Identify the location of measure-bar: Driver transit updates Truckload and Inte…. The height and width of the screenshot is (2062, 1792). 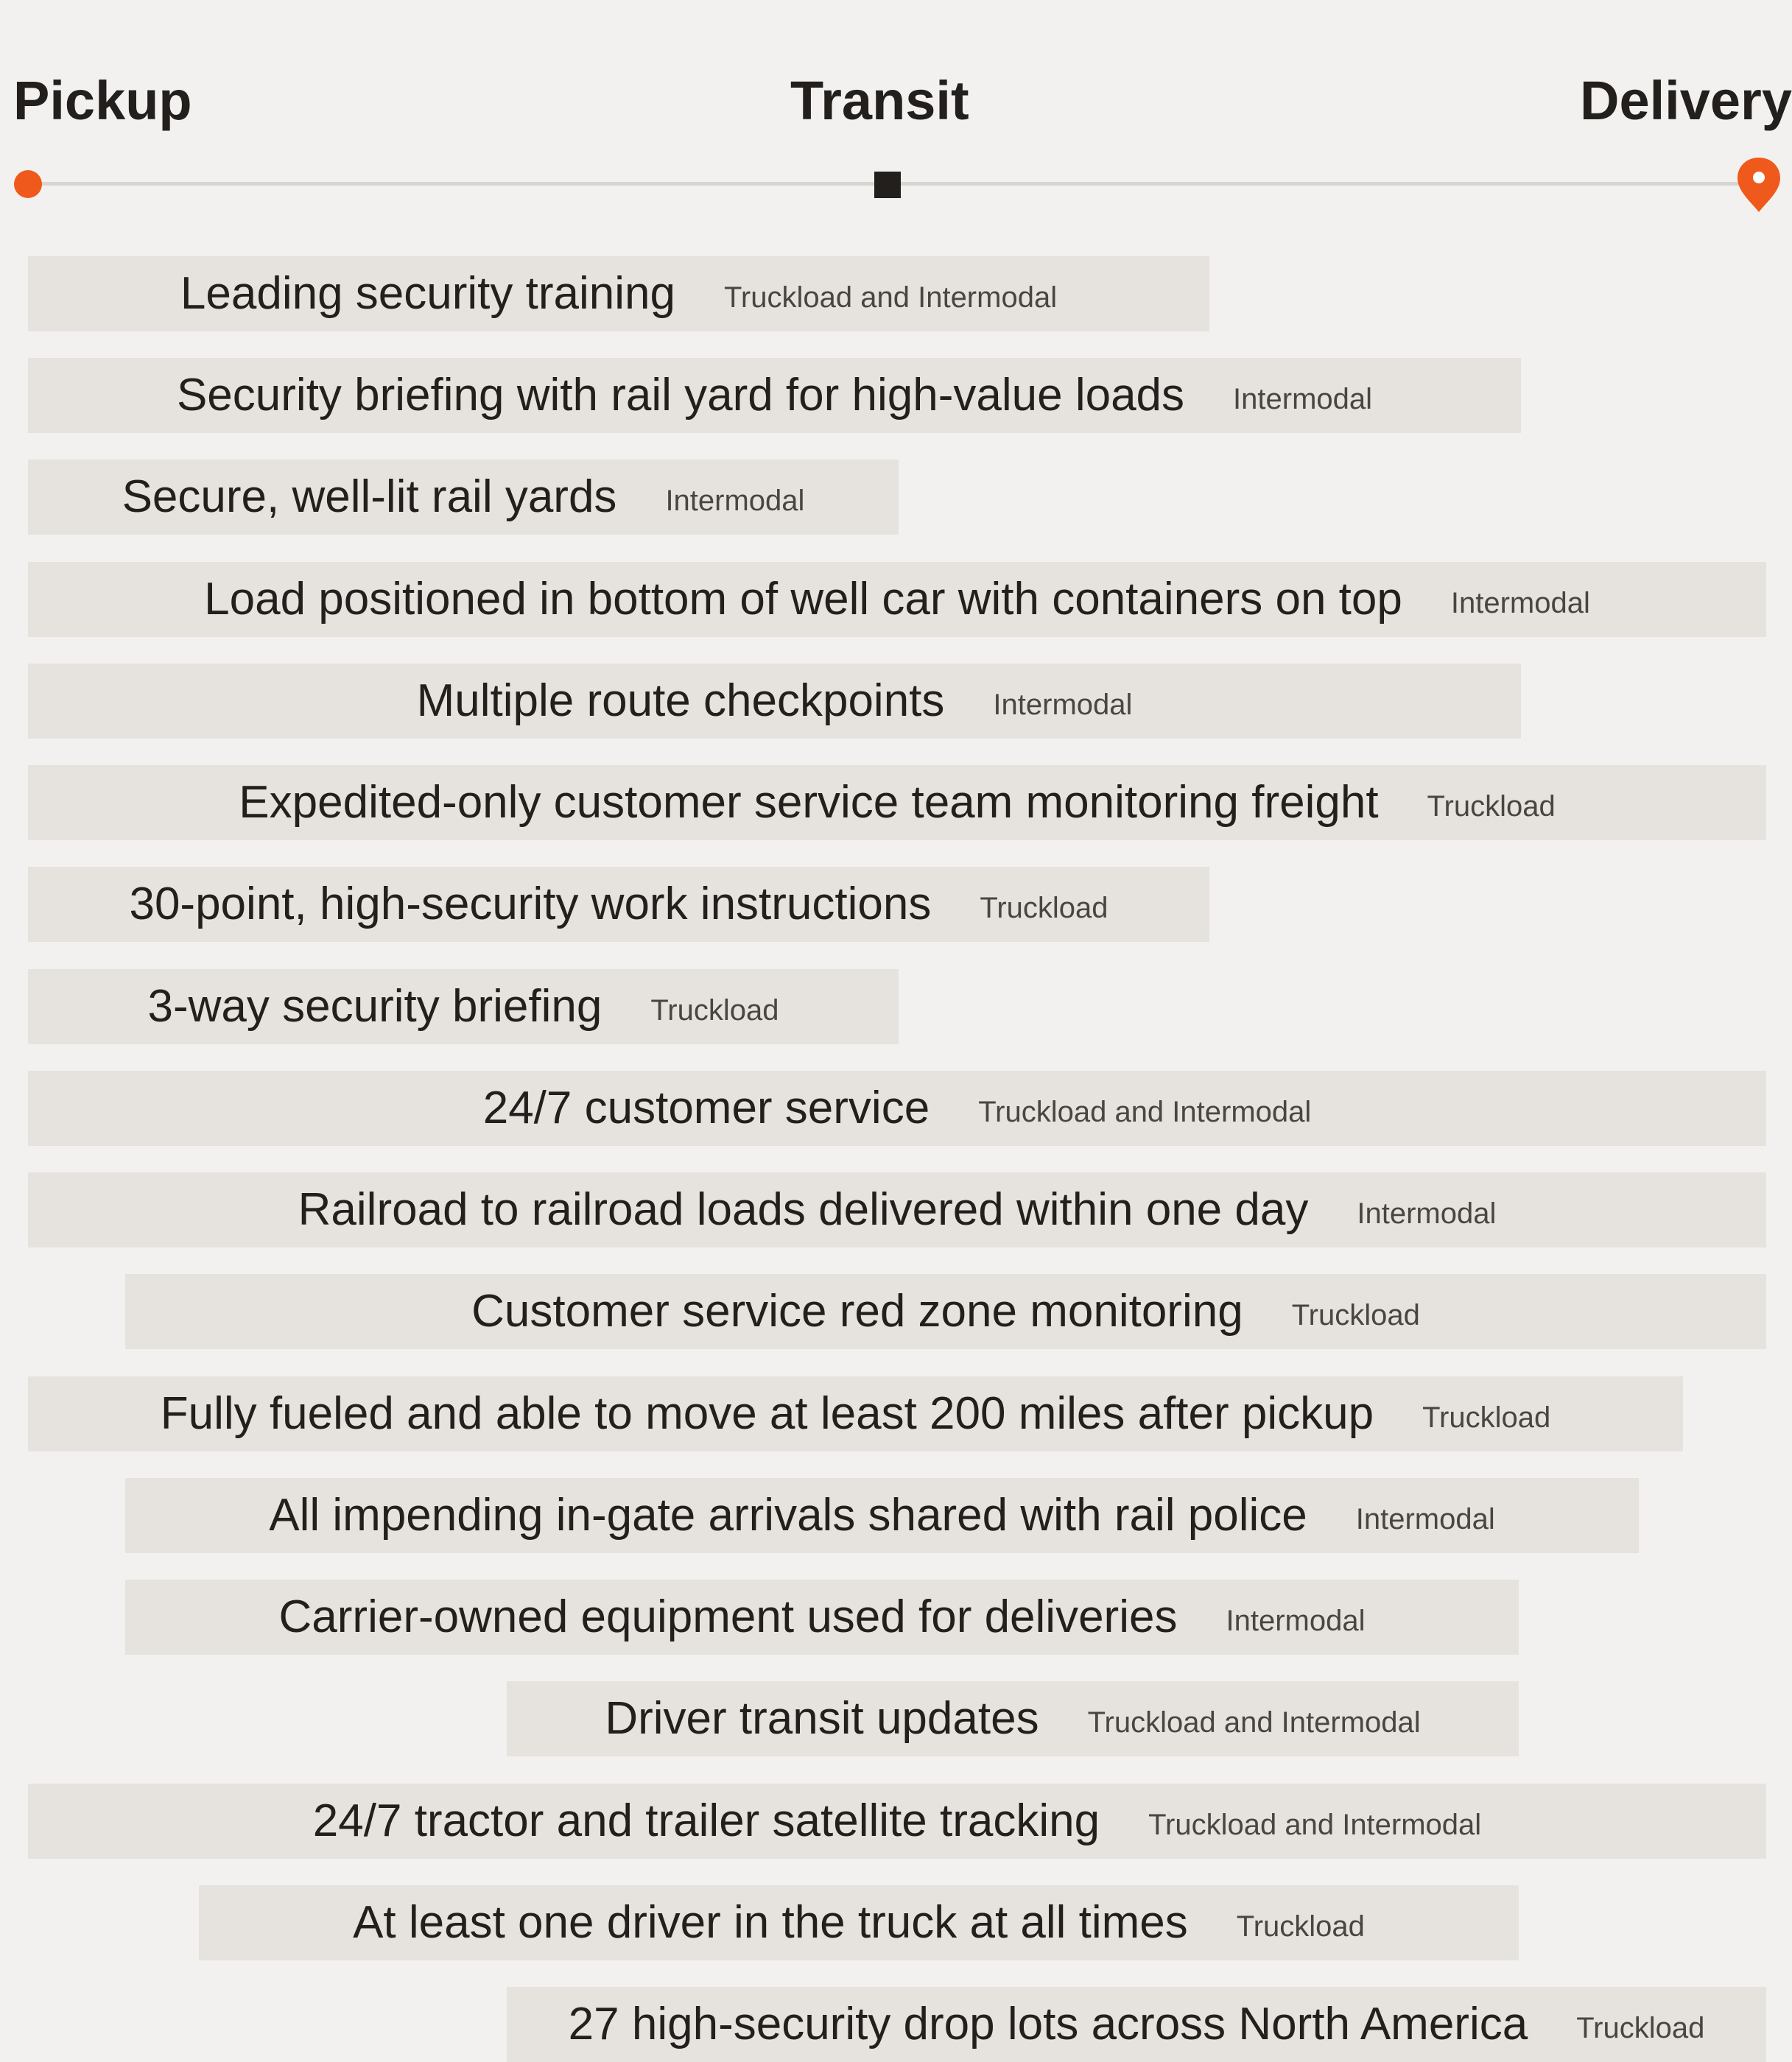
(1013, 1719).